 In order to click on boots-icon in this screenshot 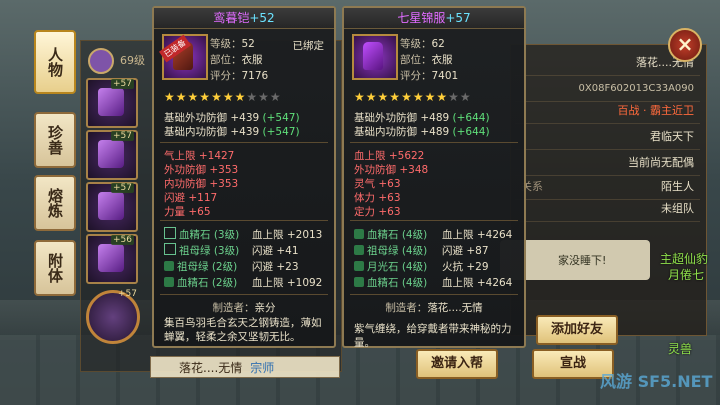, I will do `click(111, 258)`.